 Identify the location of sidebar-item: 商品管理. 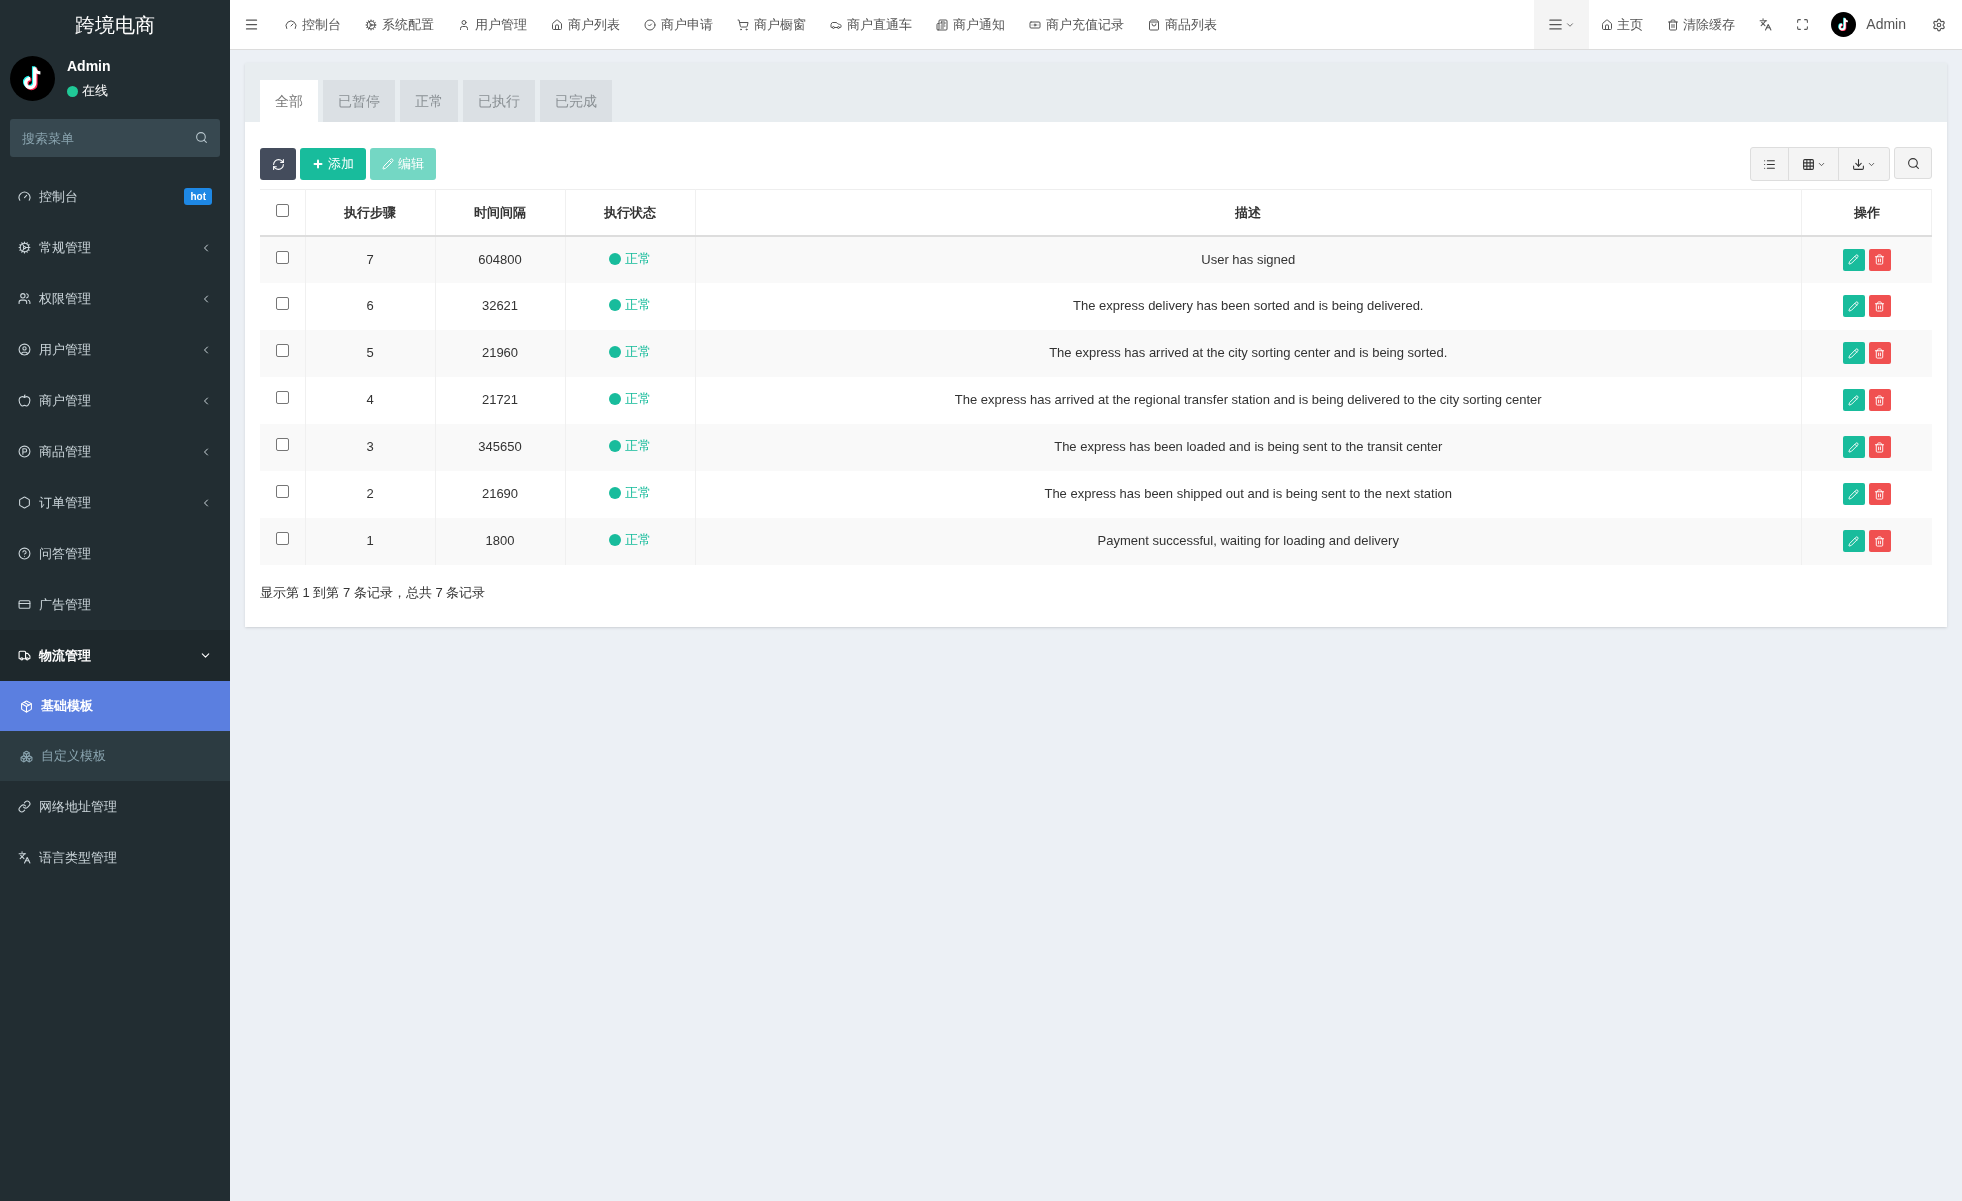
(115, 451).